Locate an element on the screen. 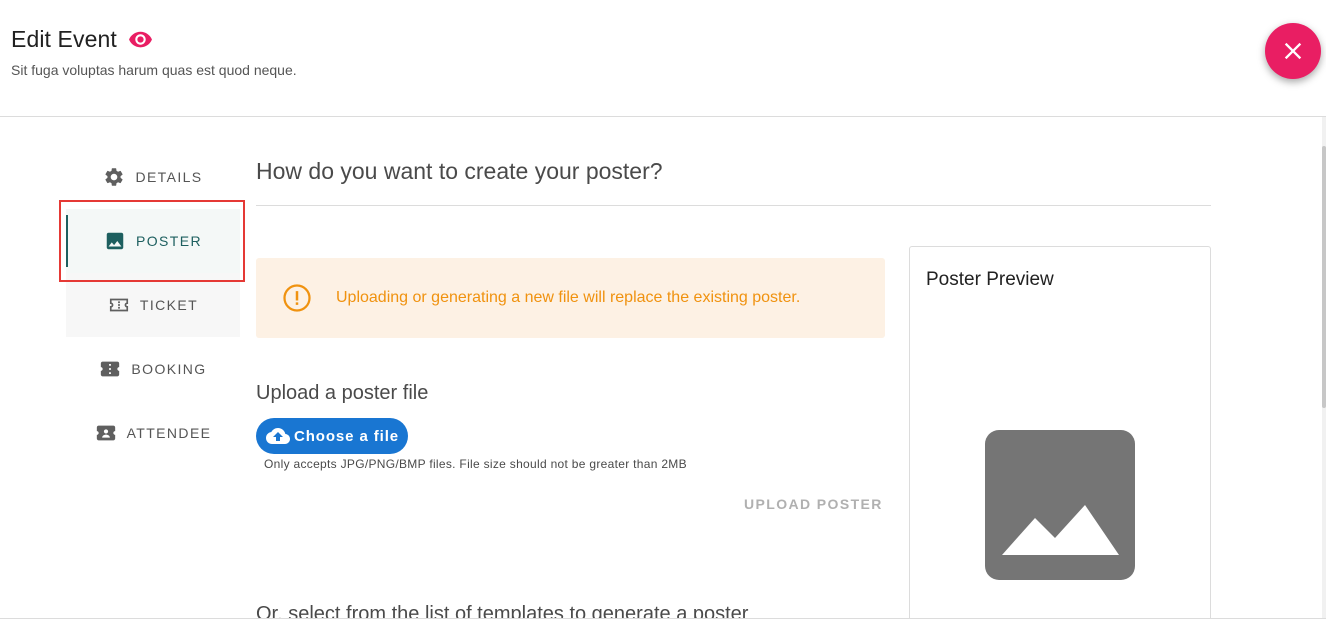 This screenshot has height=642, width=1326. bottom-bar is located at coordinates (663, 630).